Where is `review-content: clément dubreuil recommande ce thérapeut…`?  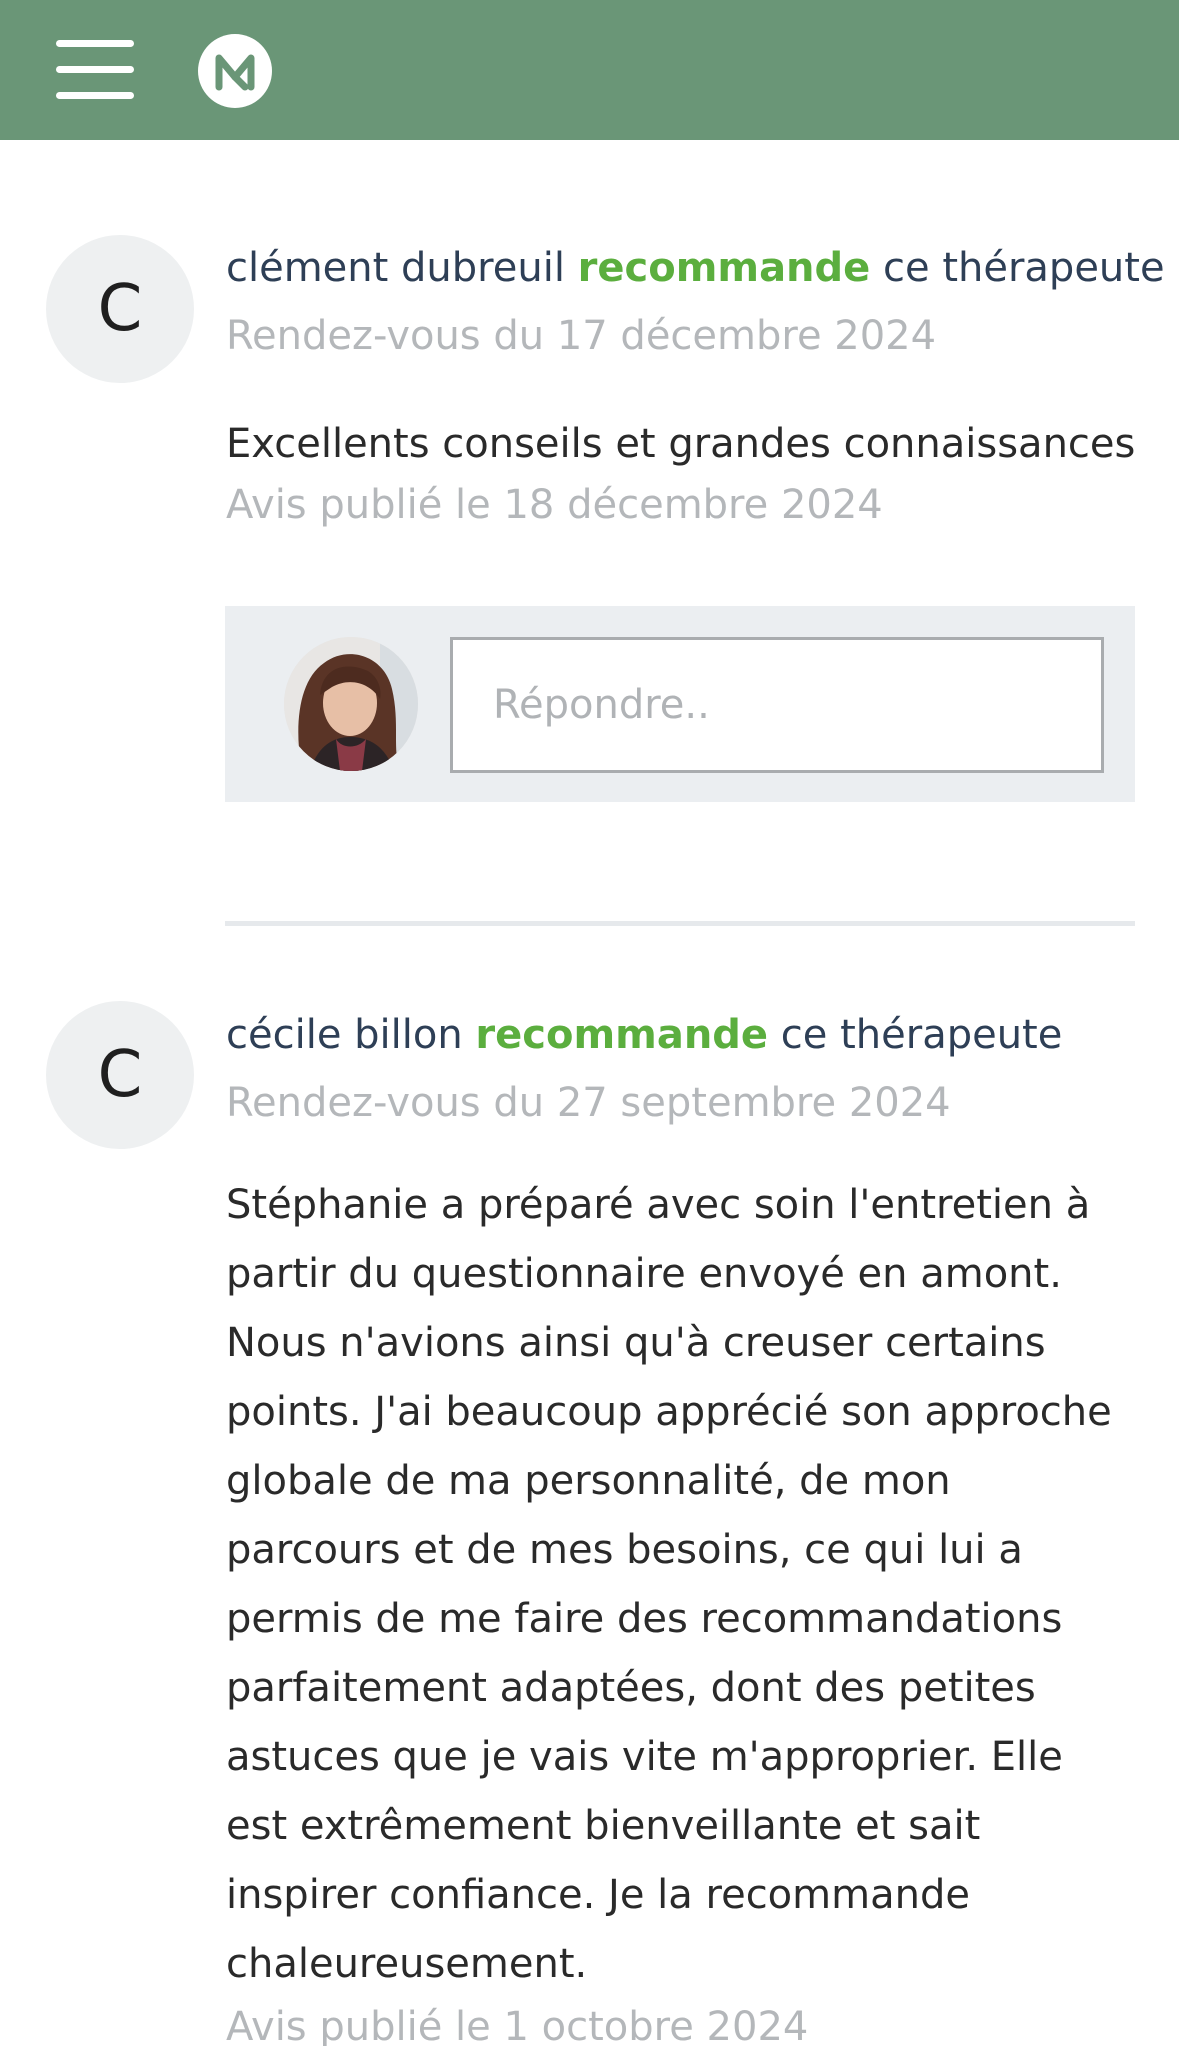
review-content: clément dubreuil recommande ce thérapeut… is located at coordinates (695, 386).